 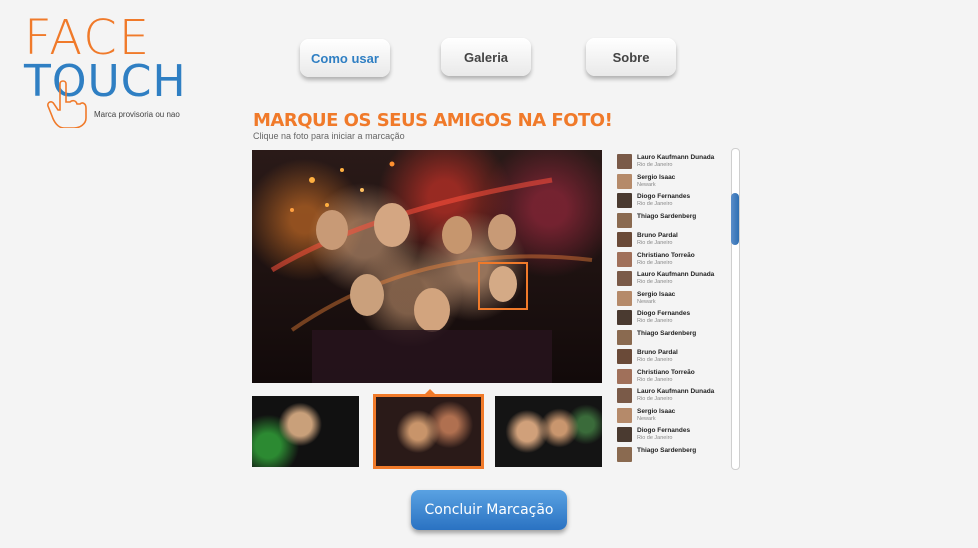 I want to click on facetouch-logo: FACE TOUCH Marca provisoria ou nao, so click(x=105, y=69).